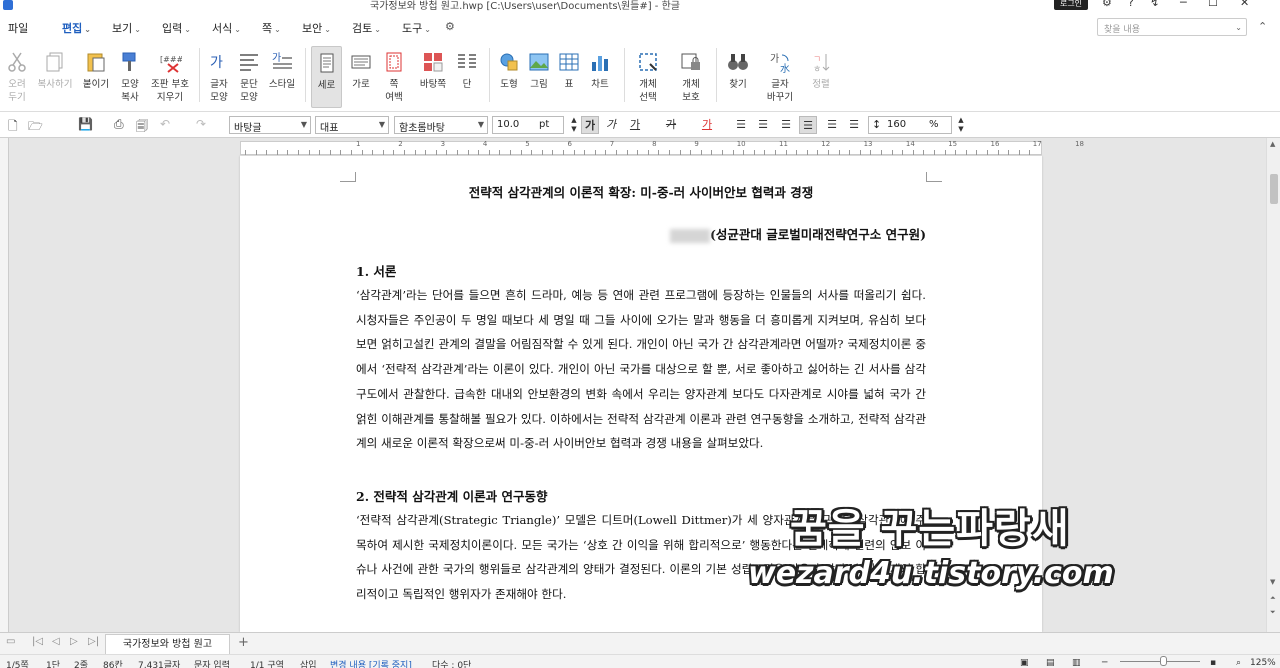  I want to click on ruler-number: 3, so click(443, 144).